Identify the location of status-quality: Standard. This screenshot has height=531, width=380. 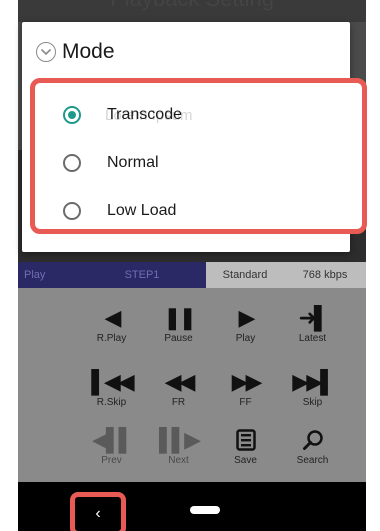
(245, 275).